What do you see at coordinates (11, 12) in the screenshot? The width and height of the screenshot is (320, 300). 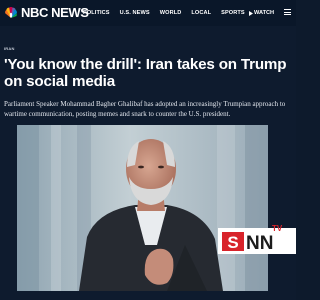 I see `nbc-peacock-icon` at bounding box center [11, 12].